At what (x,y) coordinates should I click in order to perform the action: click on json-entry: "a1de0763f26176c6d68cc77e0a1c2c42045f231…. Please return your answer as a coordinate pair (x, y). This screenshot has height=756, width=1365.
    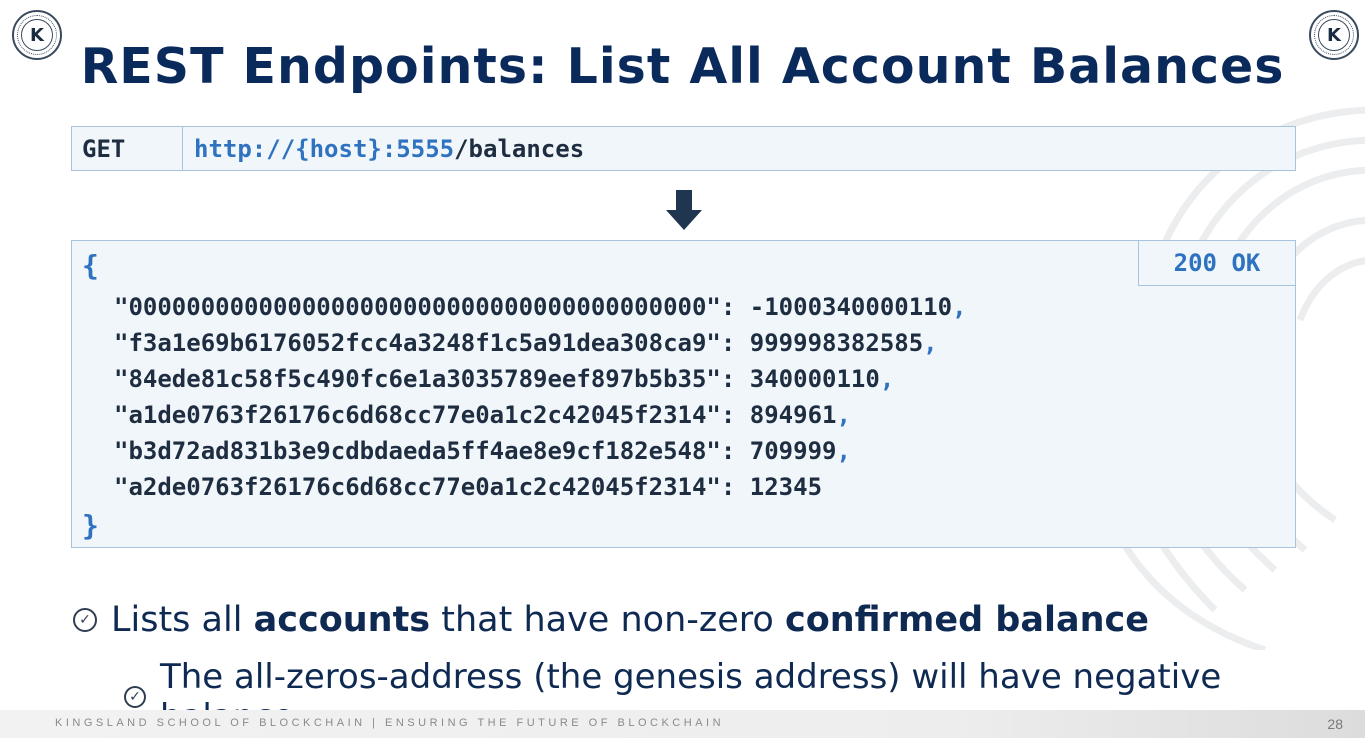
    Looking at the image, I should click on (482, 415).